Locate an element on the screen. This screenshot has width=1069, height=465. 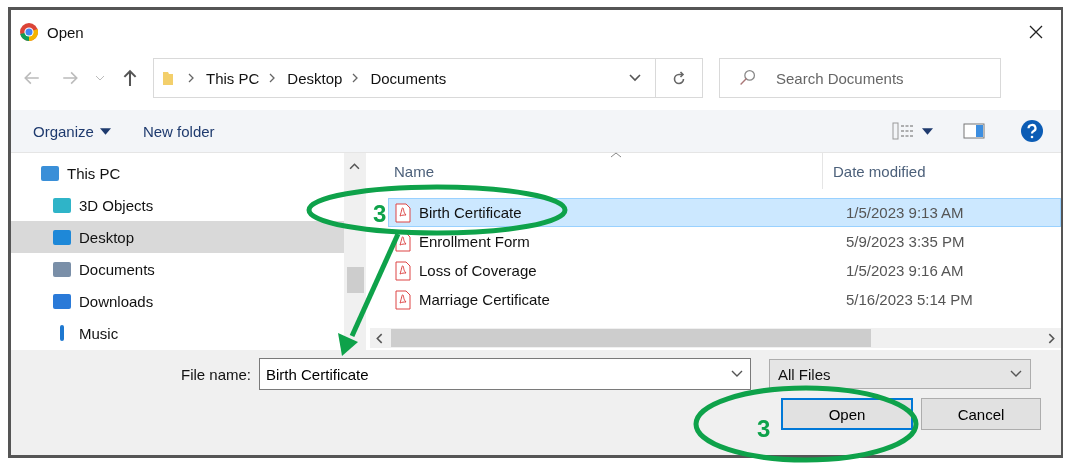
search-field: Search Documents is located at coordinates (860, 78).